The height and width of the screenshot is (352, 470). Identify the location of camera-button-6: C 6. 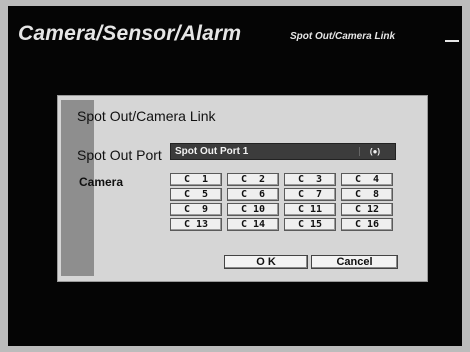
(253, 194).